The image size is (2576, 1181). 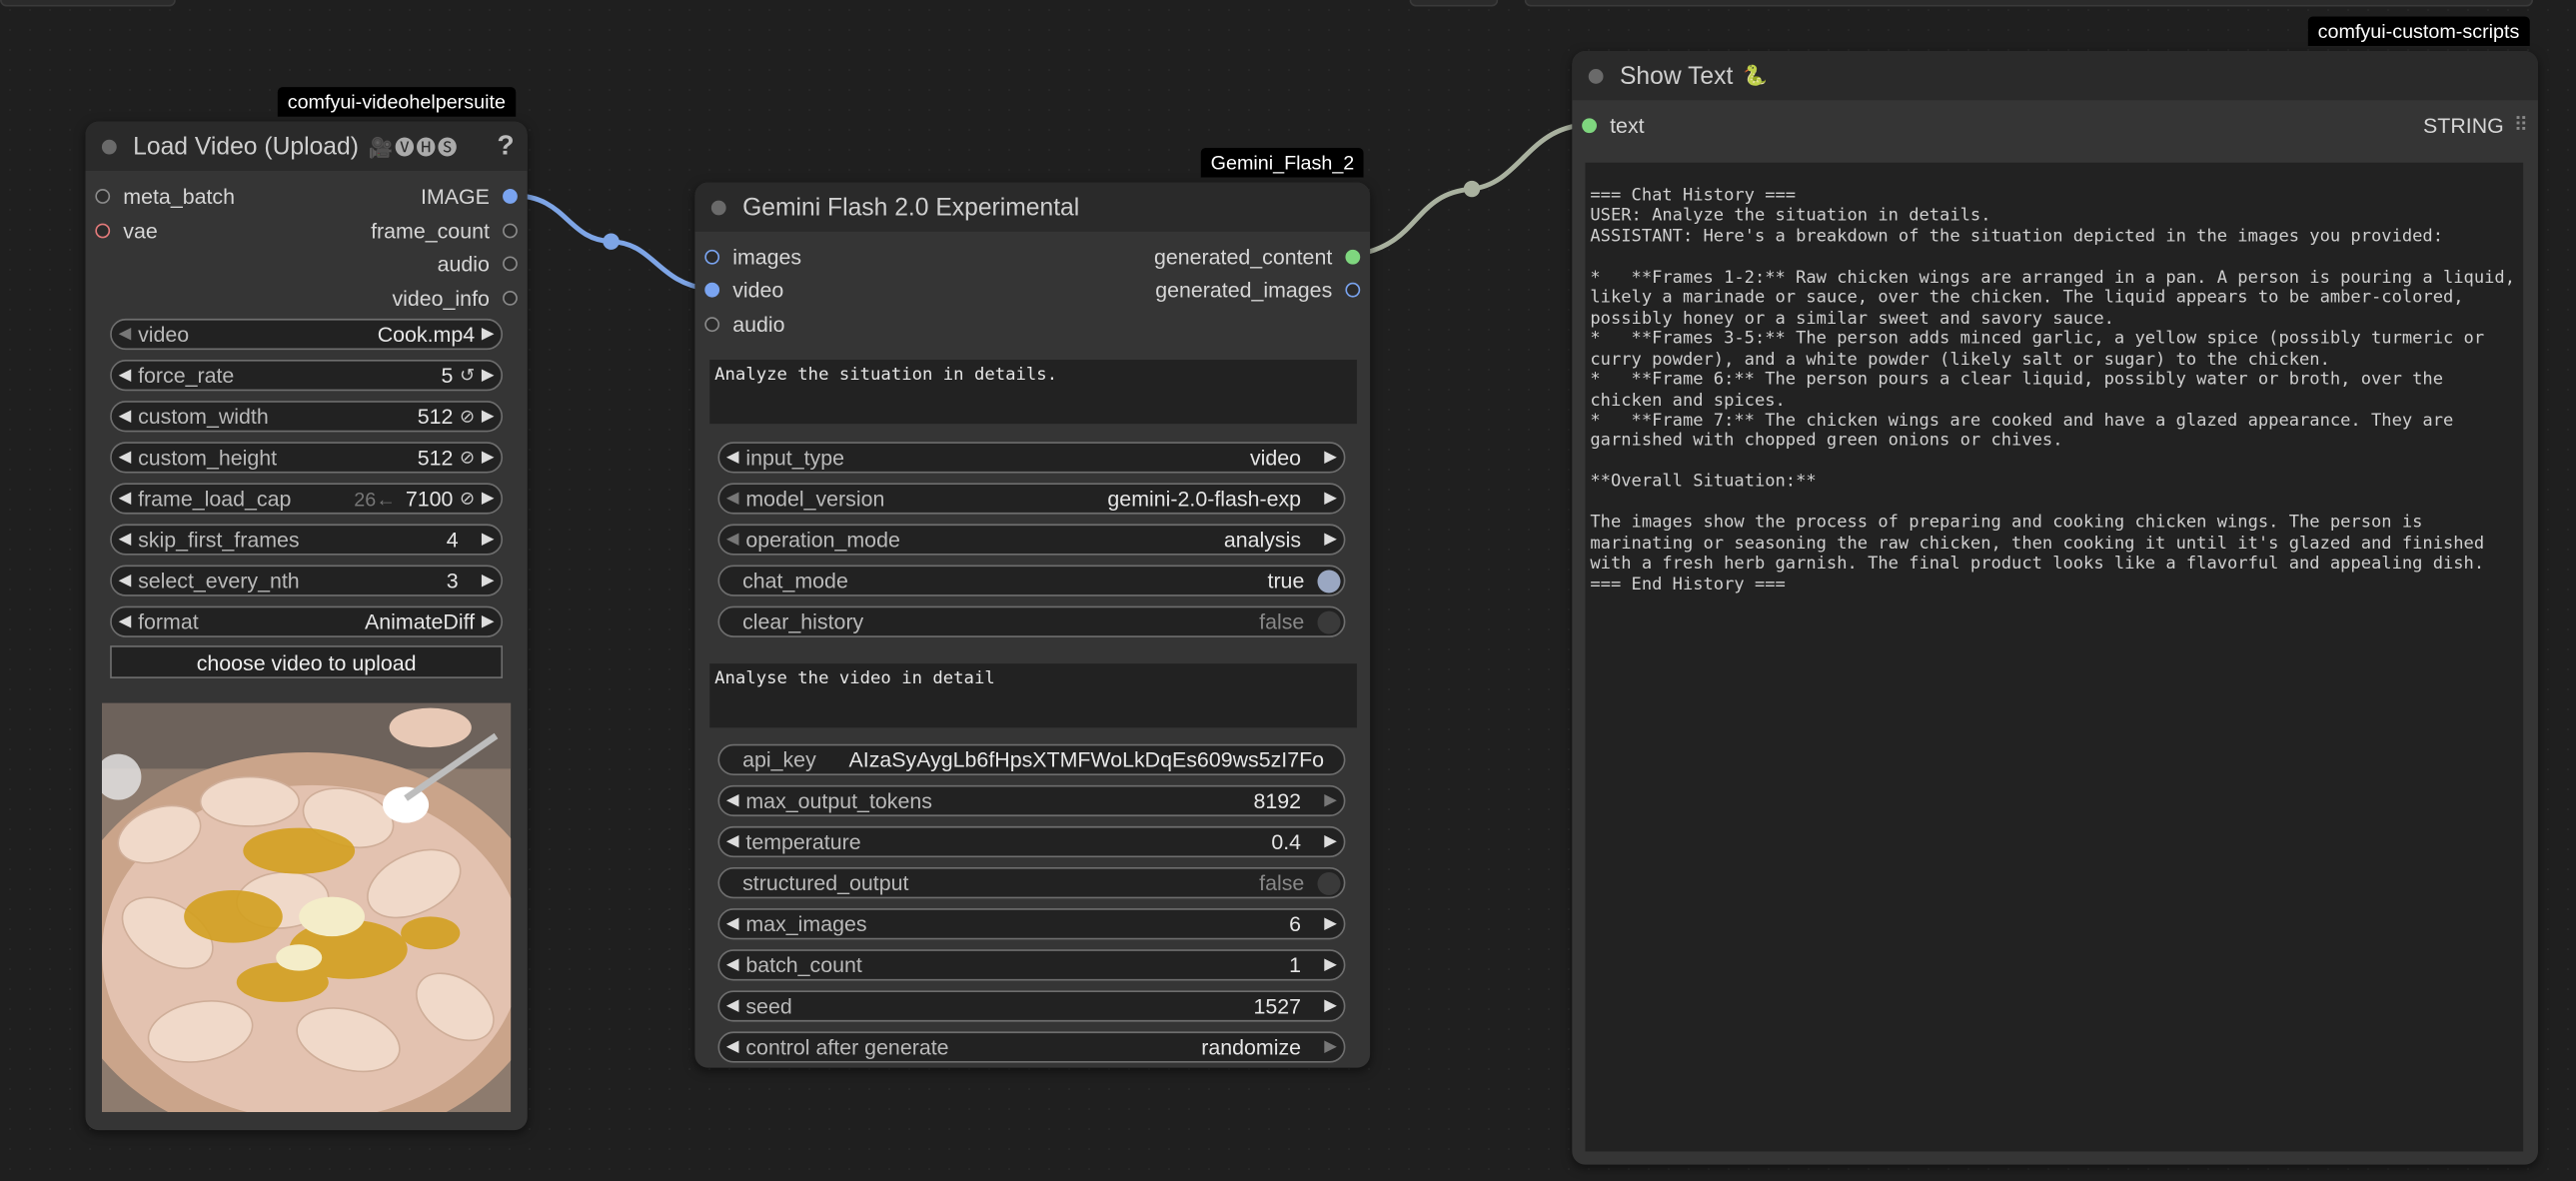 What do you see at coordinates (307, 376) in the screenshot?
I see `widget-force-rate: ◀ force_rate 5 ↺ ▶` at bounding box center [307, 376].